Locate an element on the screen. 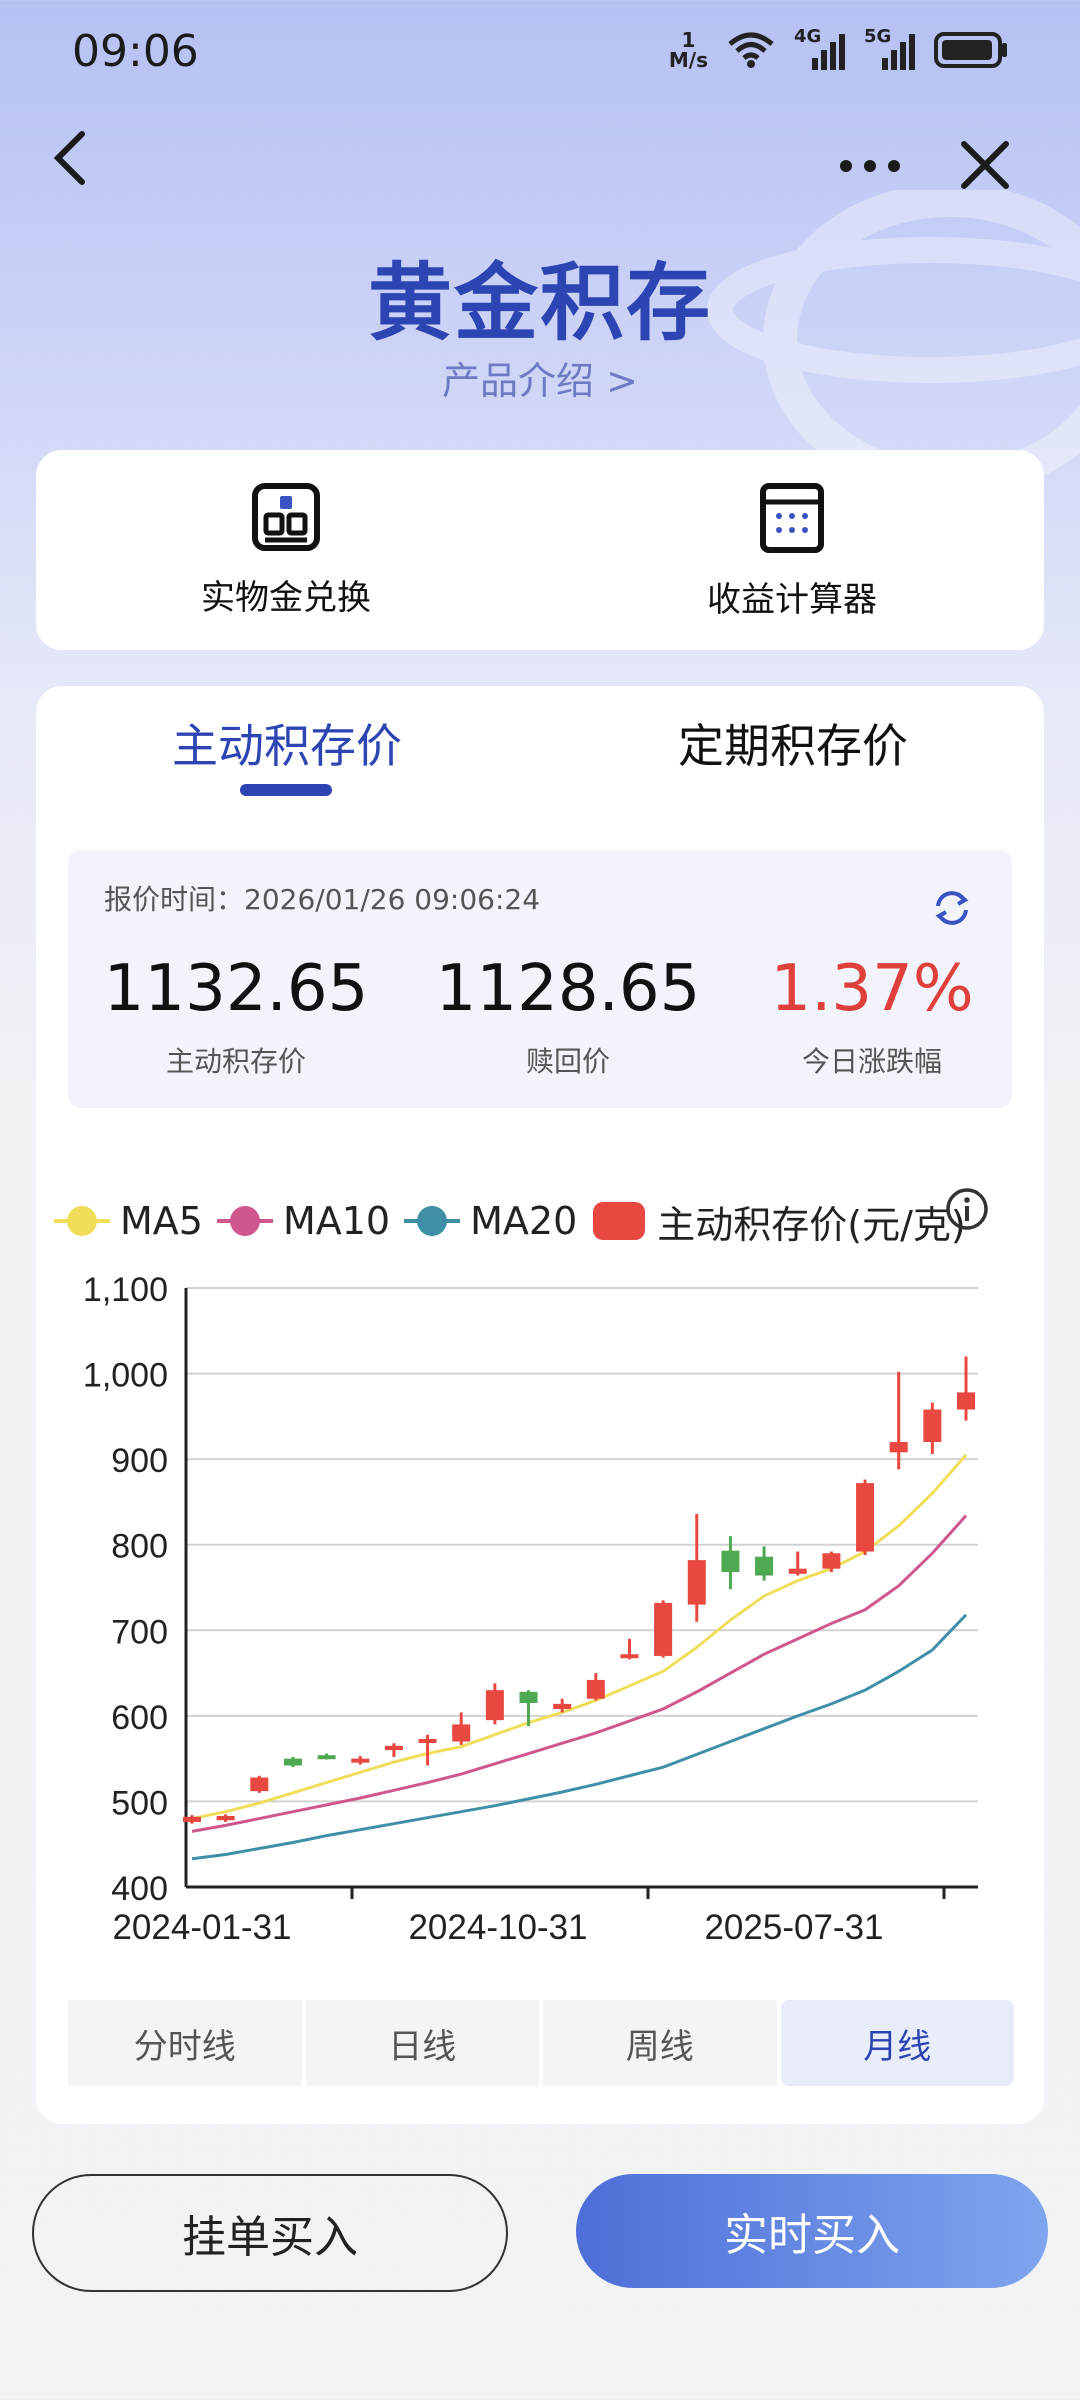 The width and height of the screenshot is (1080, 2400). legend-ma5: MA5 is located at coordinates (128, 1221).